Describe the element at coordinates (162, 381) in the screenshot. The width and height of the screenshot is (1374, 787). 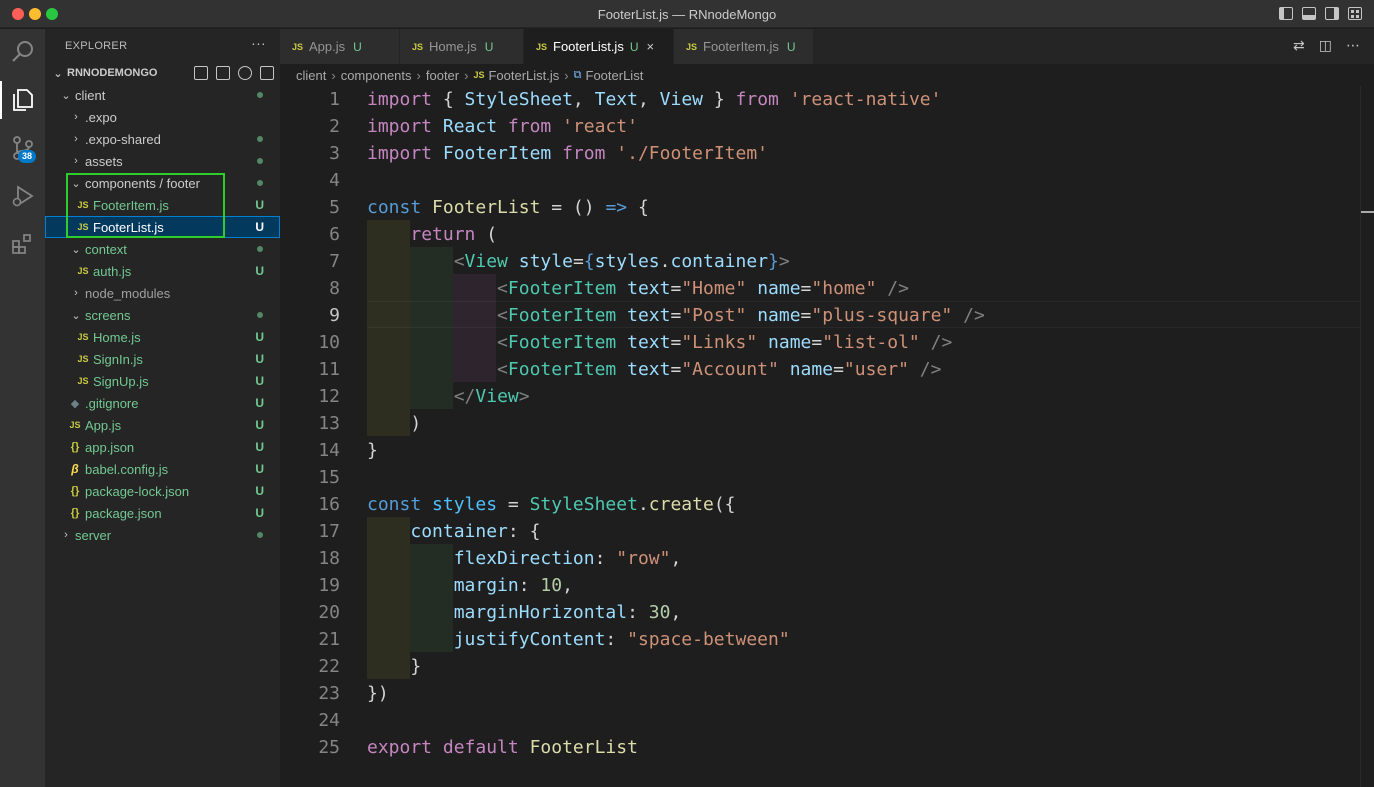
I see `tree-file-signup: JS SignUp.js U` at that location.